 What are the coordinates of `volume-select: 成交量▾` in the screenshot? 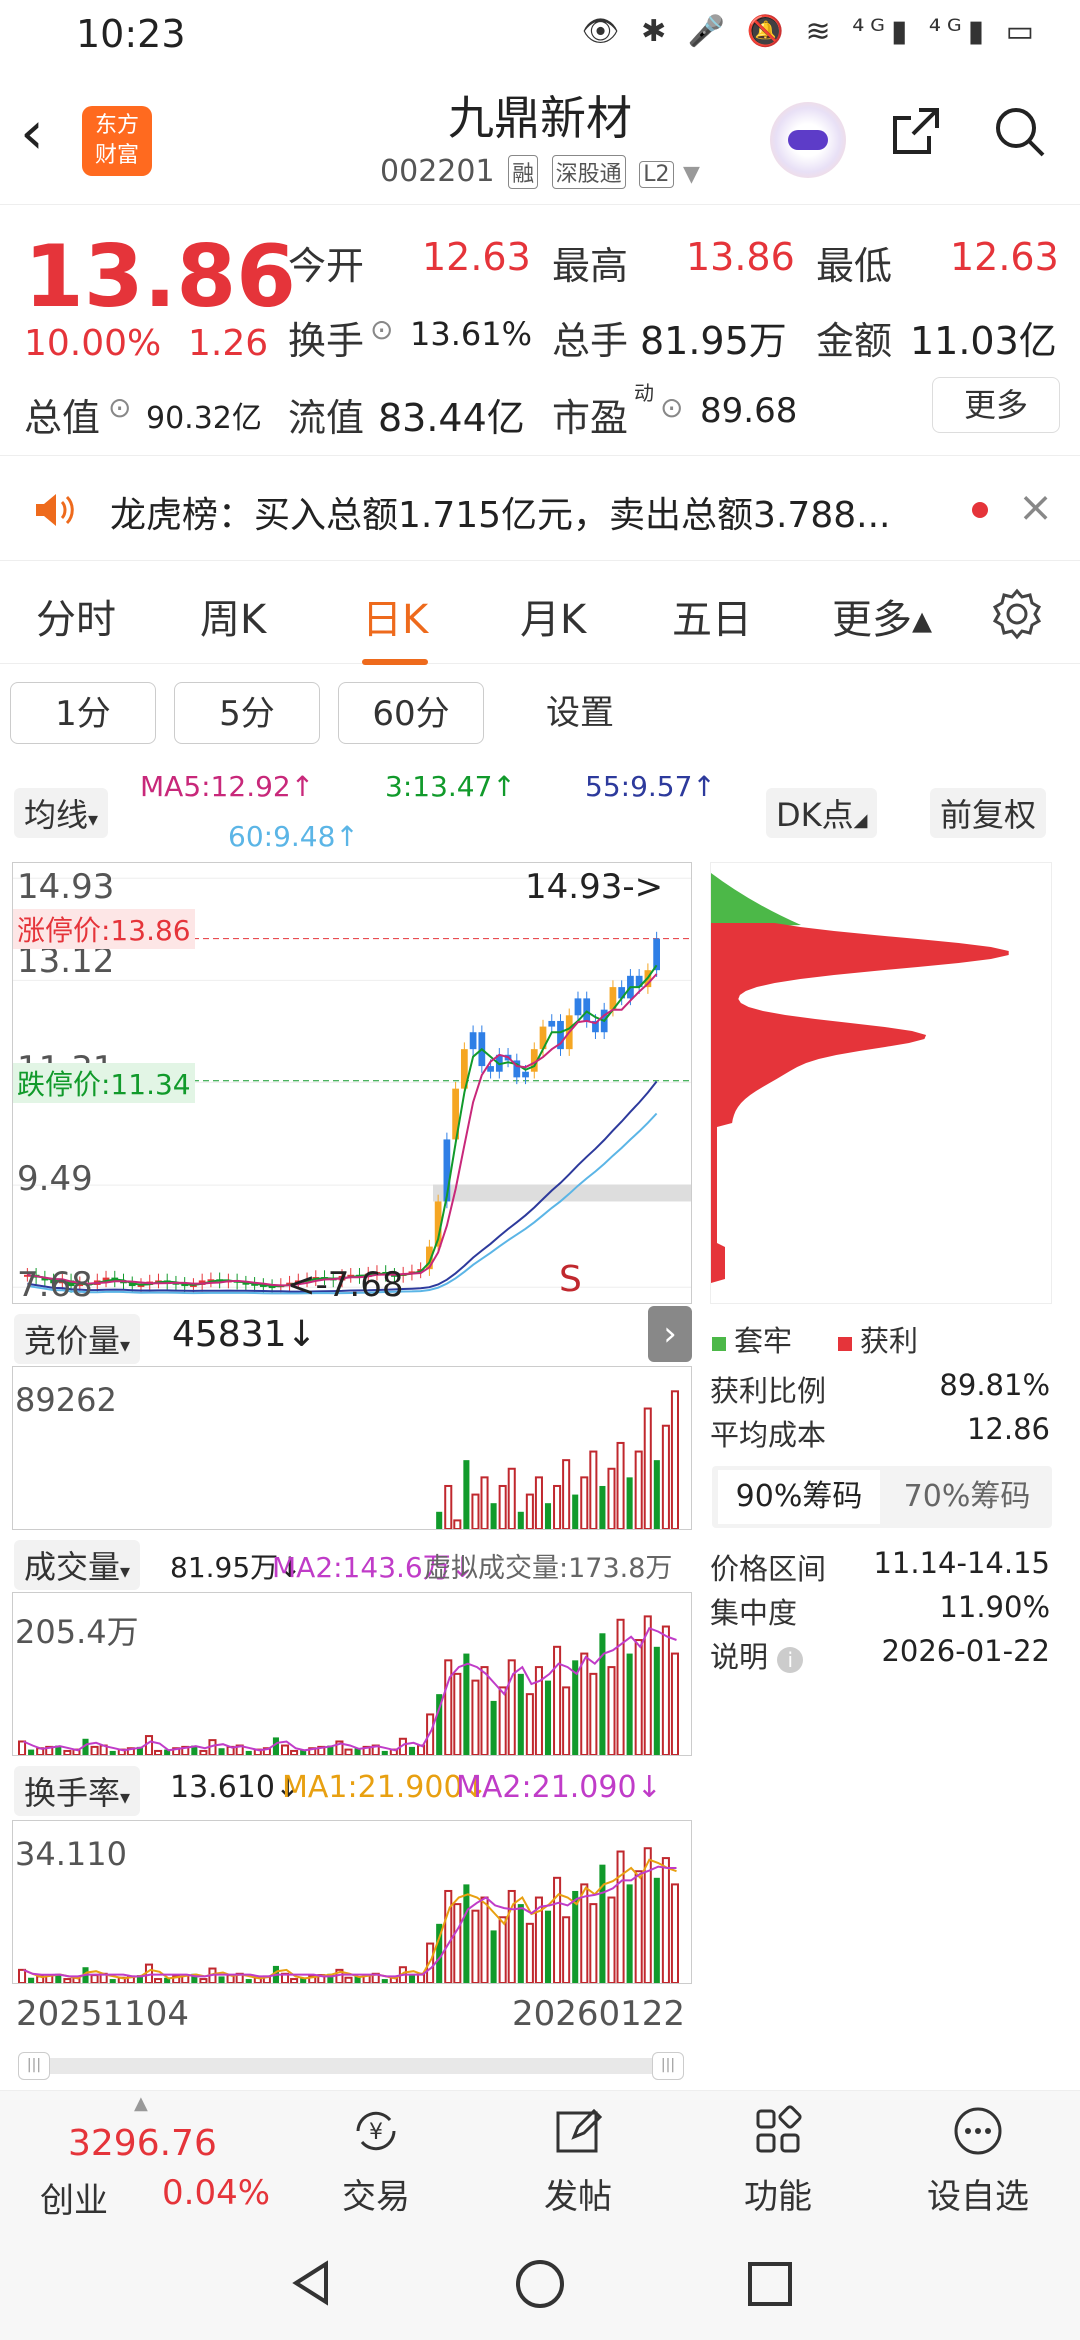 It's located at (77, 1565).